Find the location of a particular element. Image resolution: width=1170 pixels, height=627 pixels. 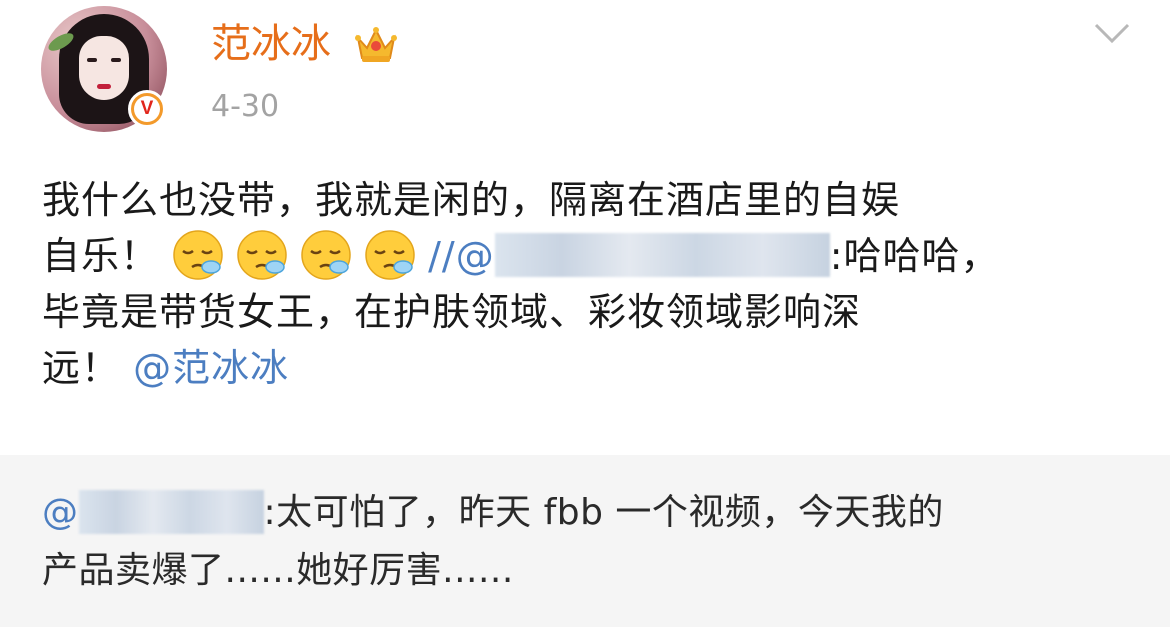

chevron-down-icon is located at coordinates (1112, 33).